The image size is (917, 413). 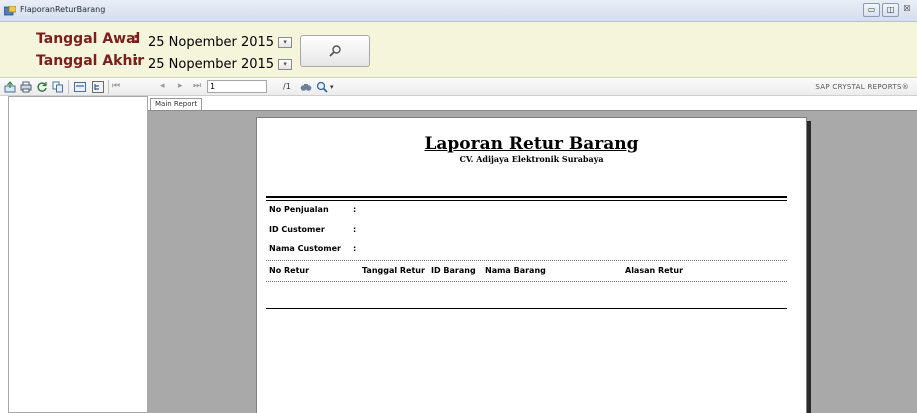 What do you see at coordinates (10, 87) in the screenshot?
I see `export-icon` at bounding box center [10, 87].